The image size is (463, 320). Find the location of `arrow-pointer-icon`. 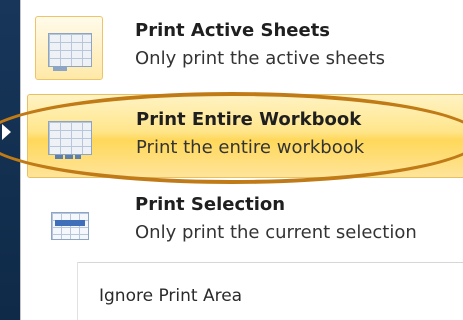

arrow-pointer-icon is located at coordinates (6, 132).